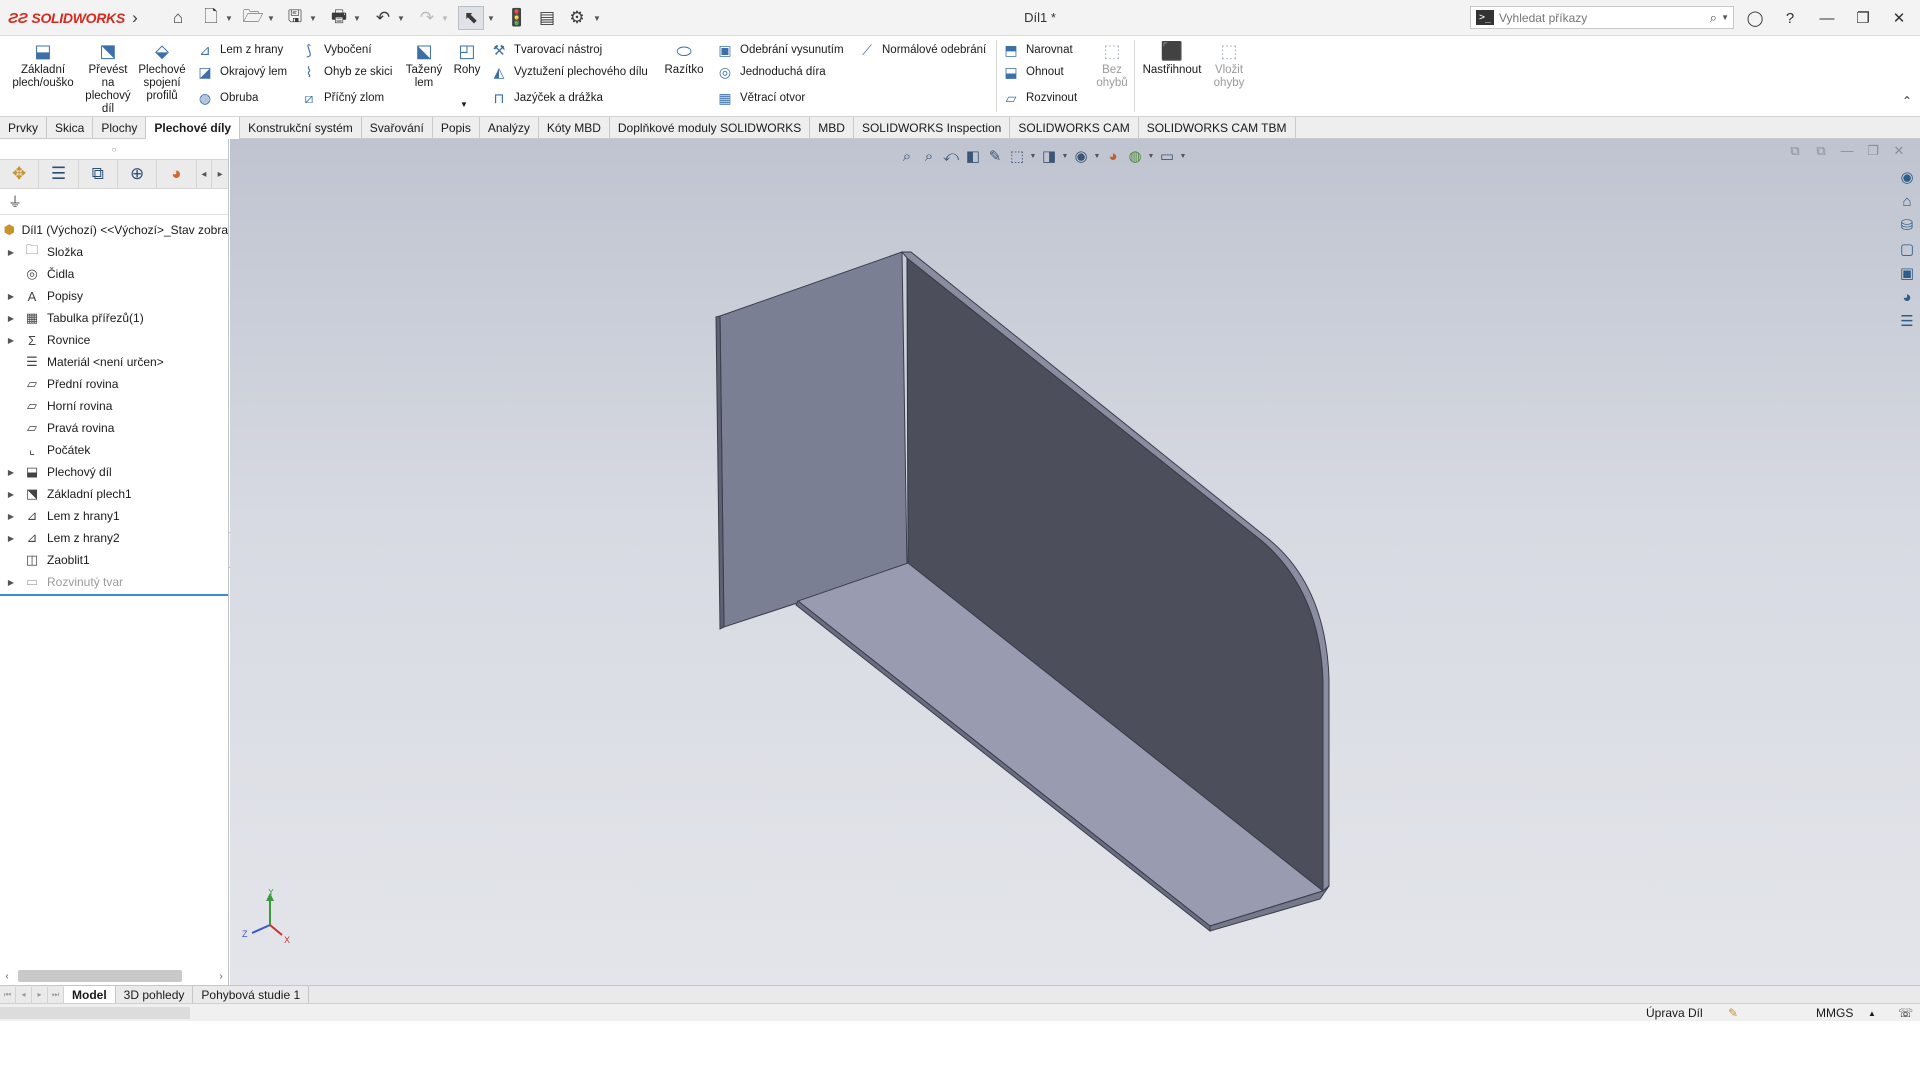 The width and height of the screenshot is (1920, 1080). What do you see at coordinates (1602, 17) in the screenshot?
I see `search-commands-box: >_ ⌕ ▼` at bounding box center [1602, 17].